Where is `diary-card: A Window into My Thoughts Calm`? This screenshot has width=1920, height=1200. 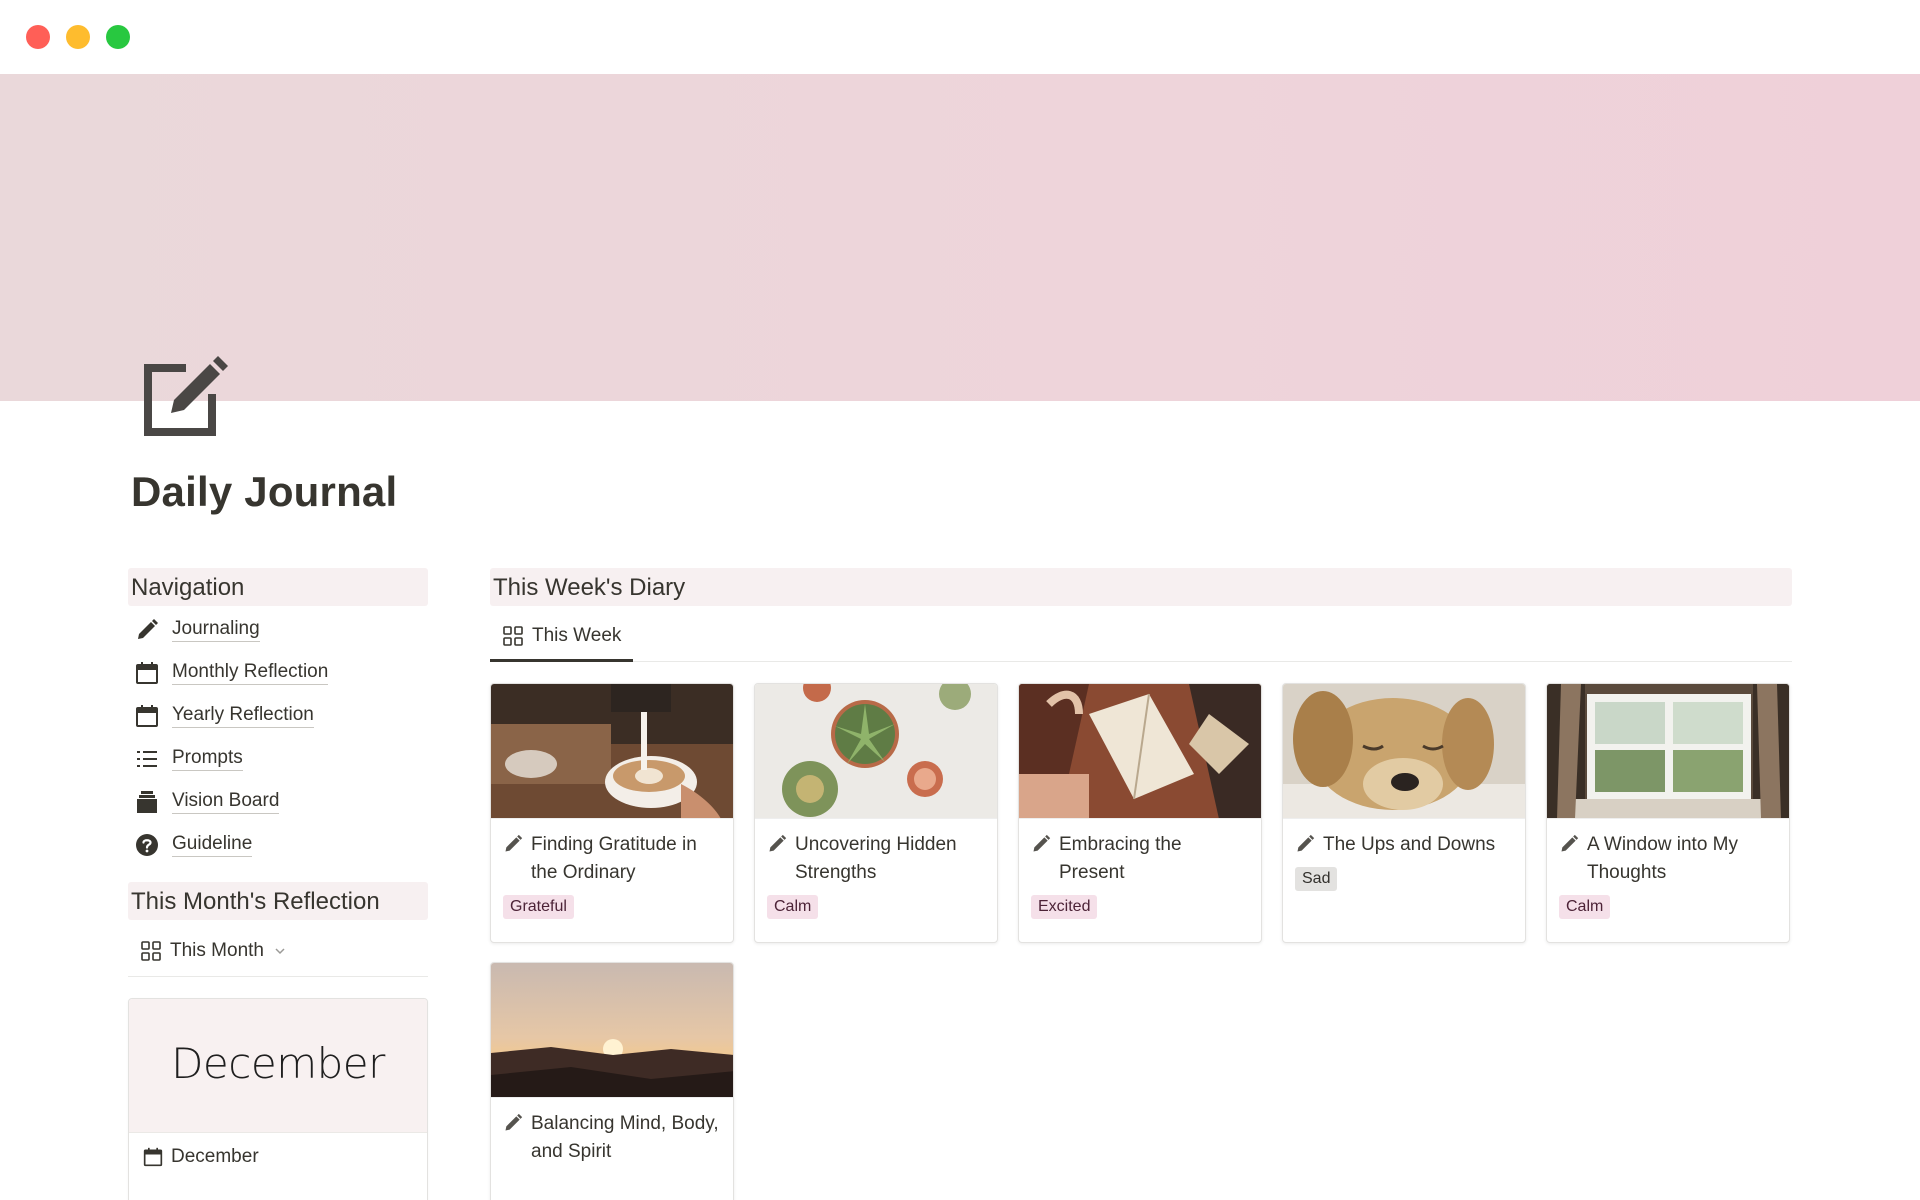
diary-card: A Window into My Thoughts Calm is located at coordinates (1668, 813).